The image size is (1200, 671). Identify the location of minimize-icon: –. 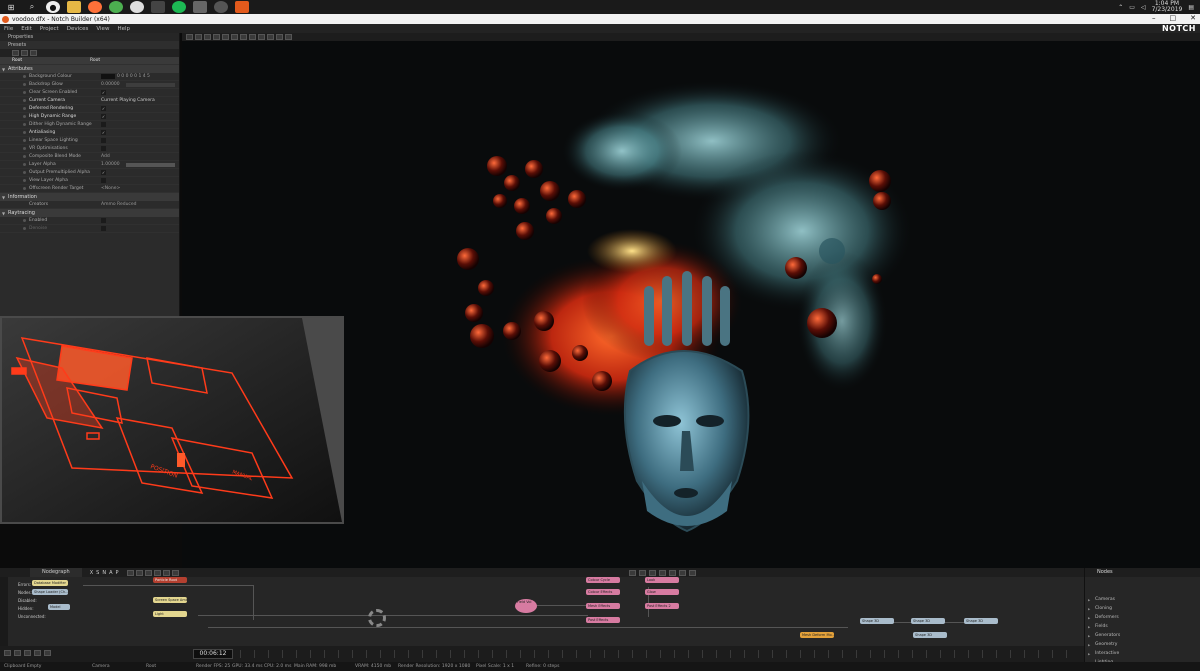
(1154, 18).